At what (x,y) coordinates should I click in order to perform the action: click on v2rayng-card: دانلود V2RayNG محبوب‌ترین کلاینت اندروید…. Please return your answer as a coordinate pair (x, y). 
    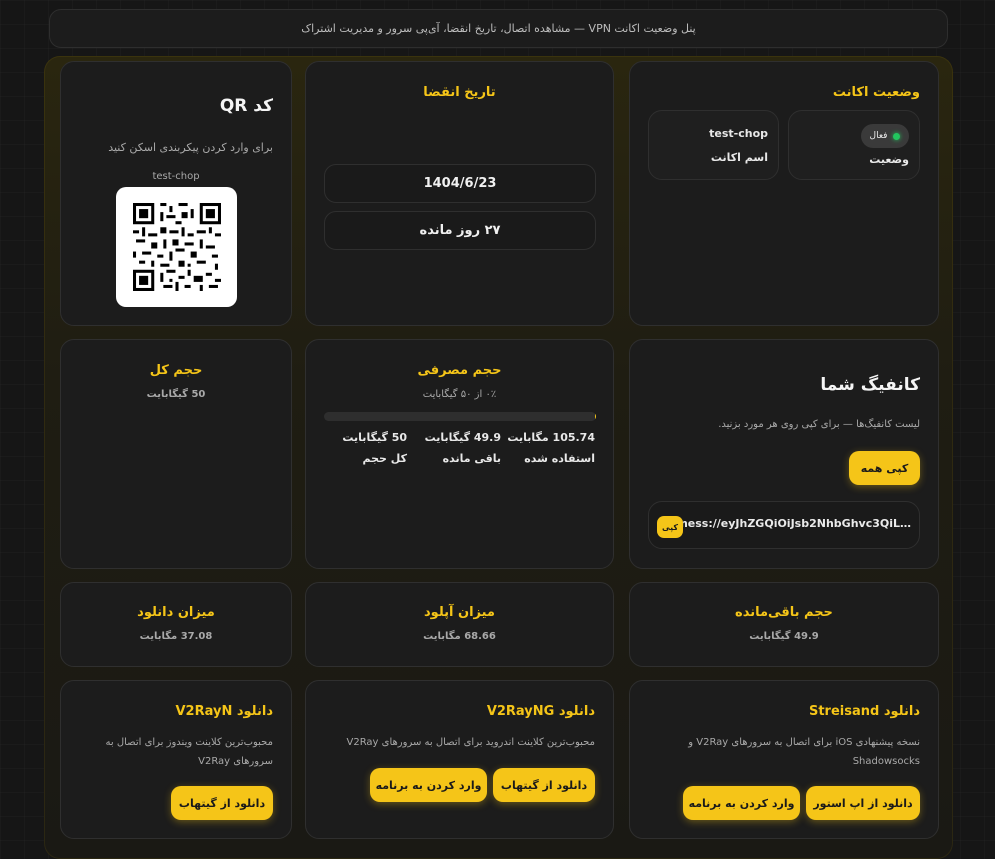
    Looking at the image, I should click on (459, 759).